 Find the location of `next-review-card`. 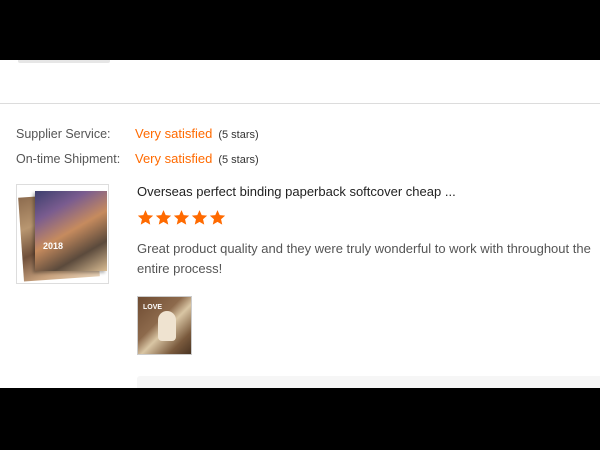

next-review-card is located at coordinates (368, 382).